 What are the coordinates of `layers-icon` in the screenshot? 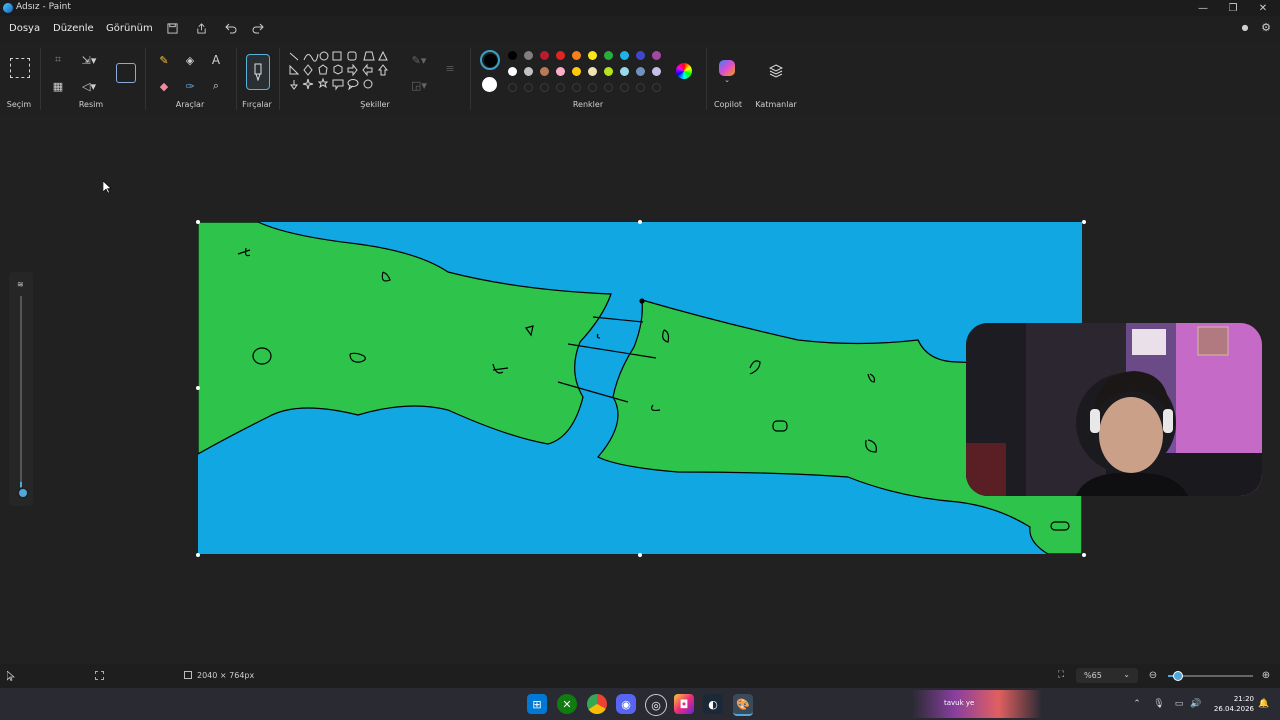 It's located at (776, 71).